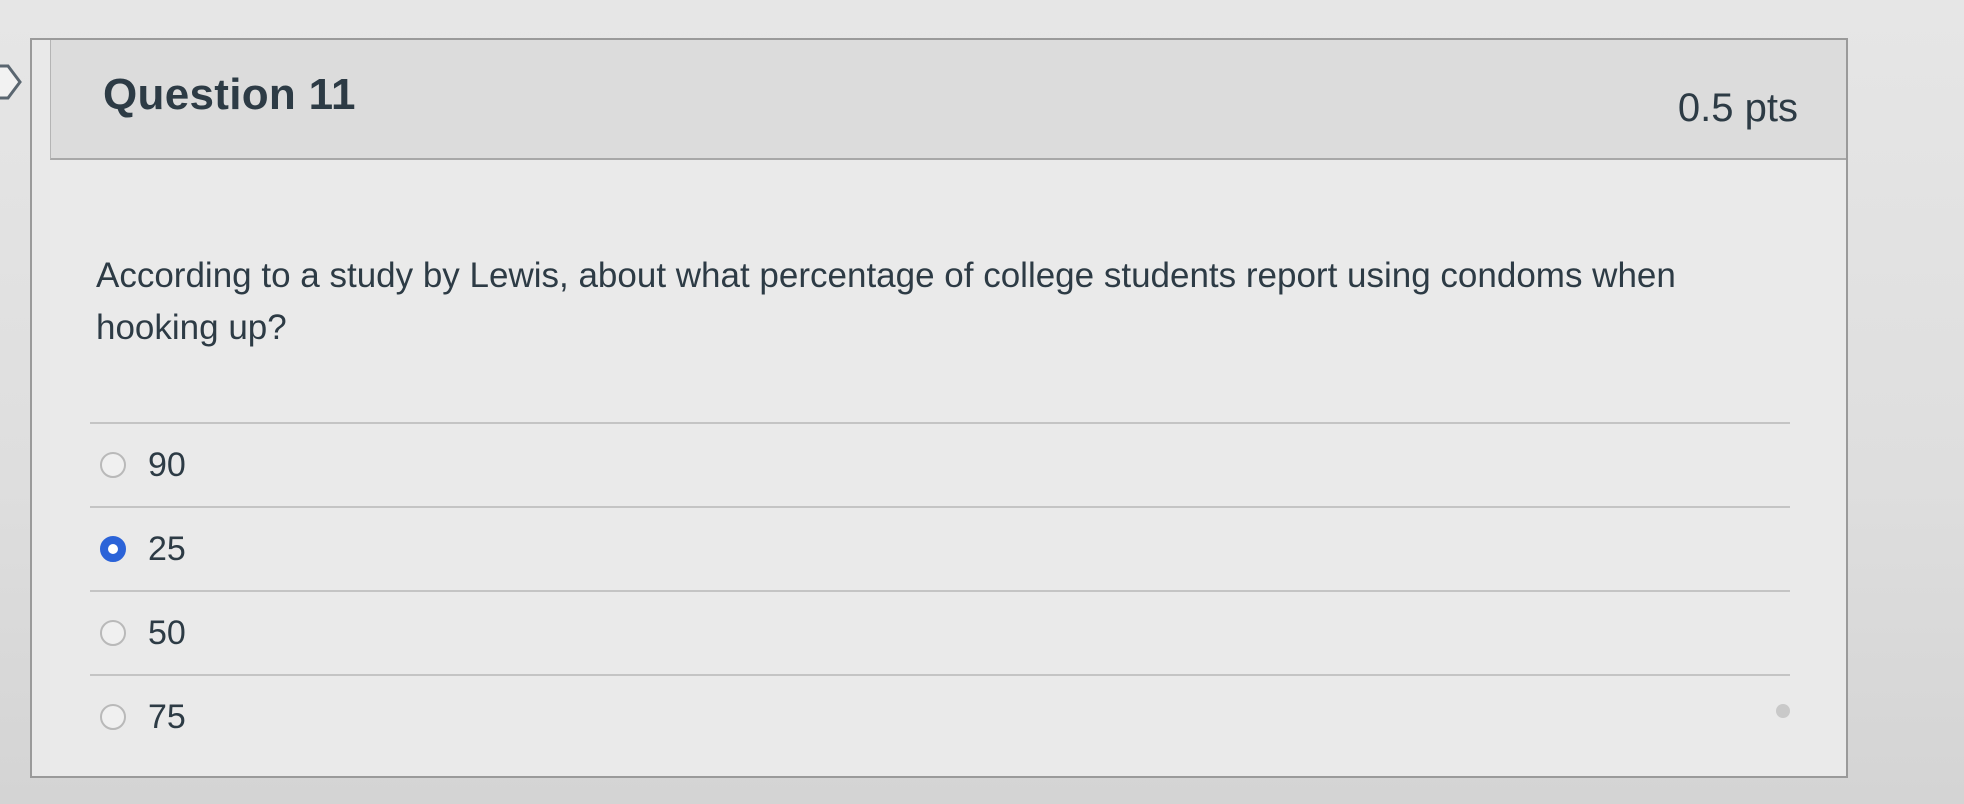  What do you see at coordinates (167, 716) in the screenshot?
I see `answer-label: 75` at bounding box center [167, 716].